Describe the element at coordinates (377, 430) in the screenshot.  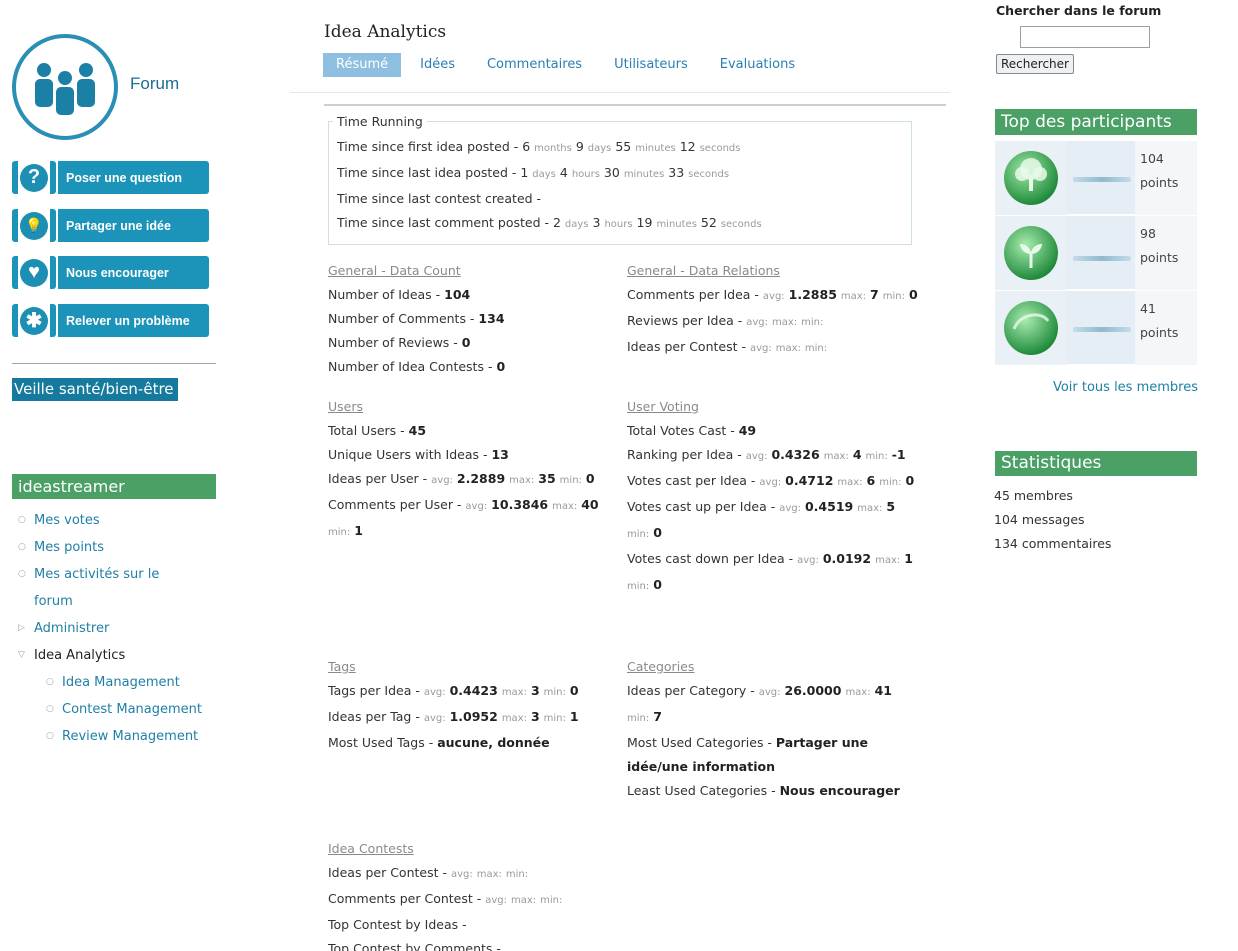
I see `stat-row: Total Users - 45` at that location.